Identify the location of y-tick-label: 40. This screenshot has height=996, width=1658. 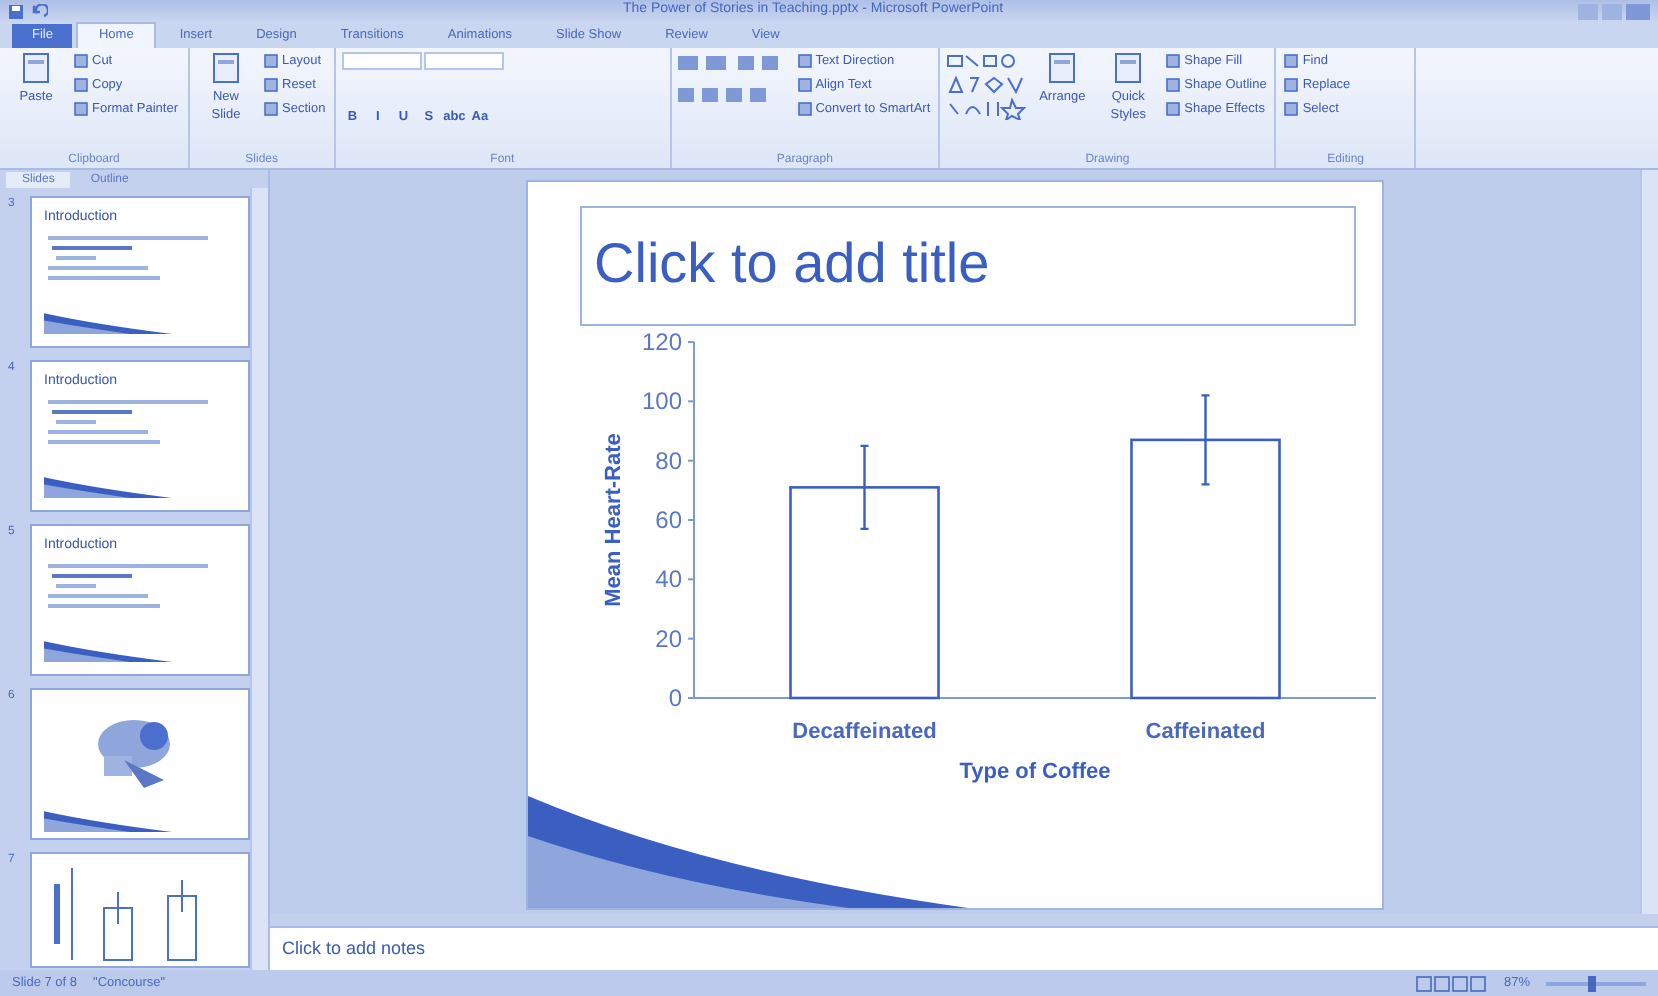
(668, 579).